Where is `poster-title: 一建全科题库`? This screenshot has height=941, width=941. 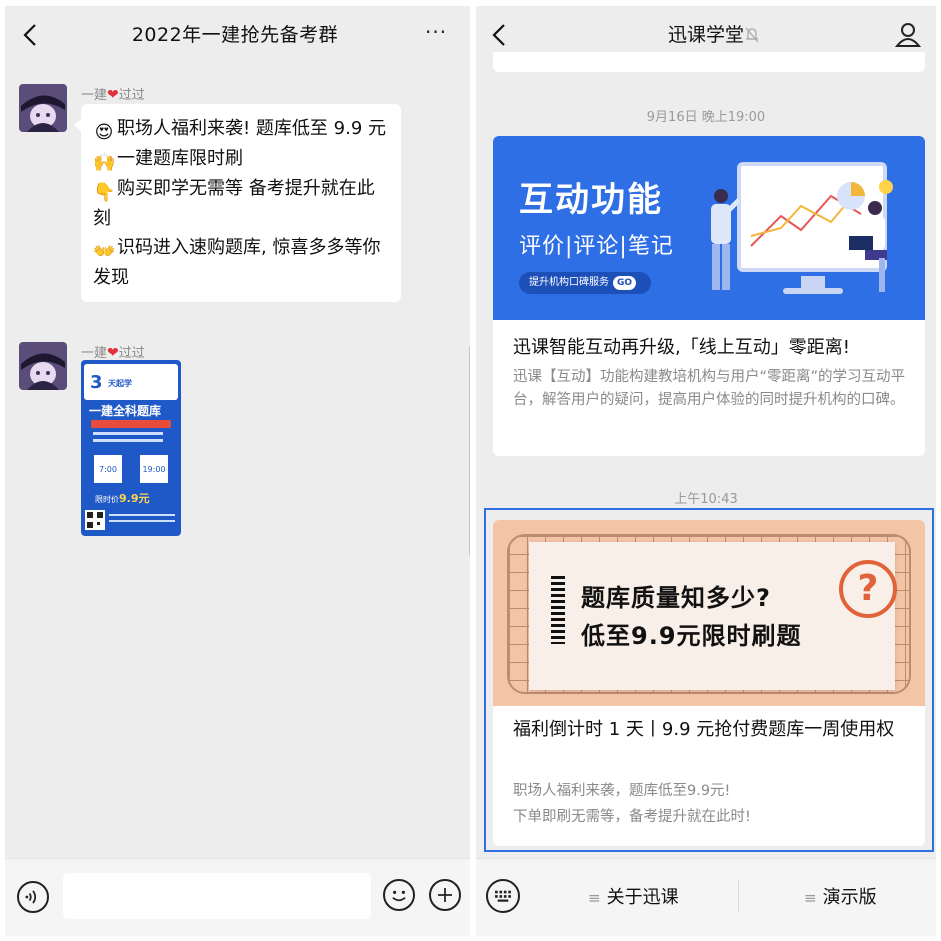
poster-title: 一建全科题库 is located at coordinates (125, 411).